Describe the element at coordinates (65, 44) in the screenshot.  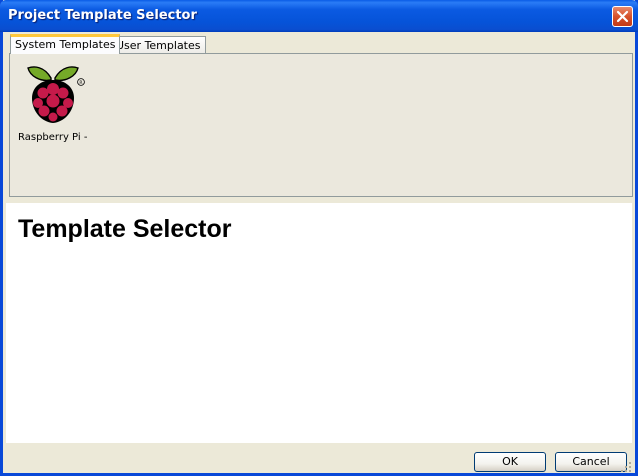
I see `tab-system-templates: System Templates` at that location.